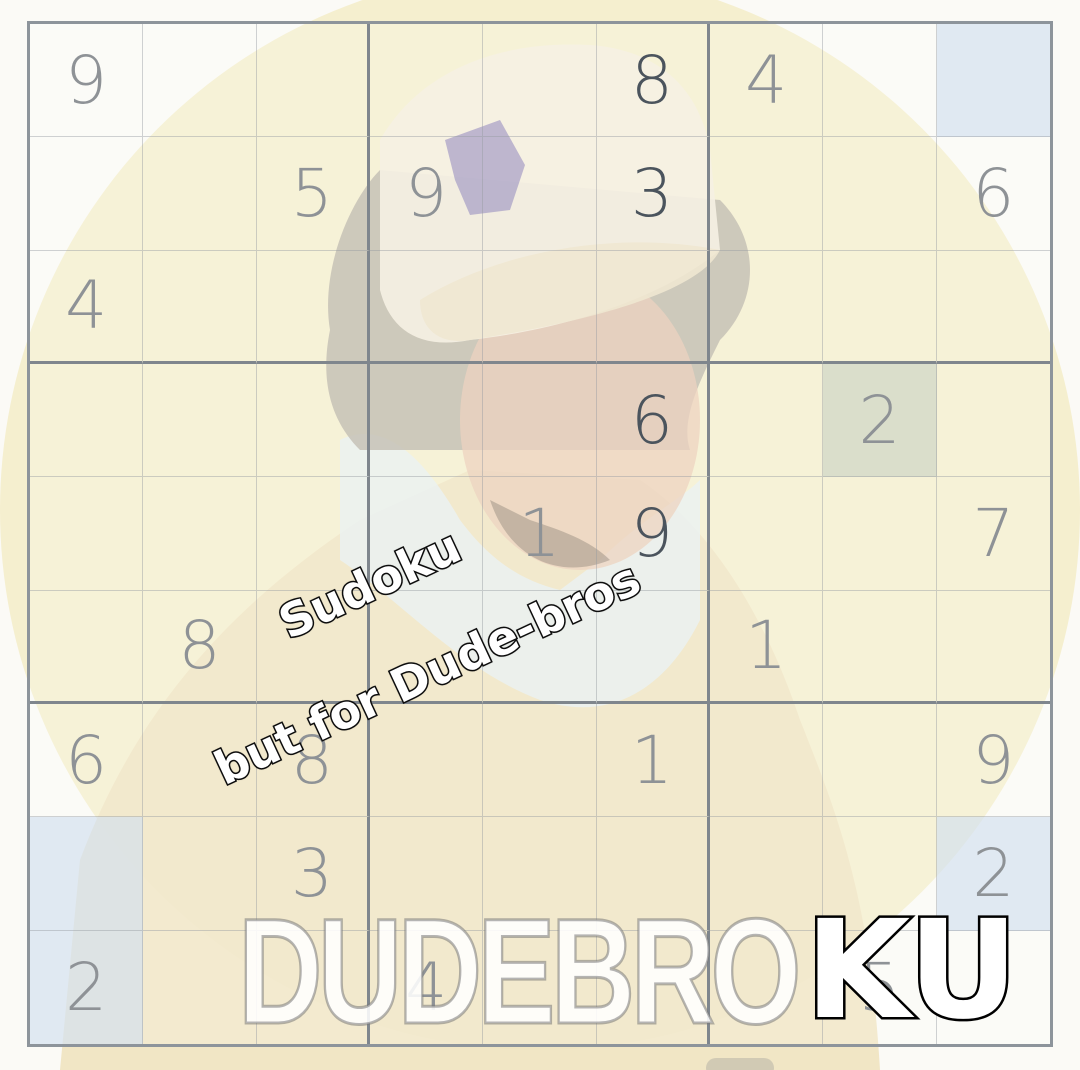 The image size is (1080, 1070). Describe the element at coordinates (880, 194) in the screenshot. I see `sudoku-cell-r2-c8` at that location.